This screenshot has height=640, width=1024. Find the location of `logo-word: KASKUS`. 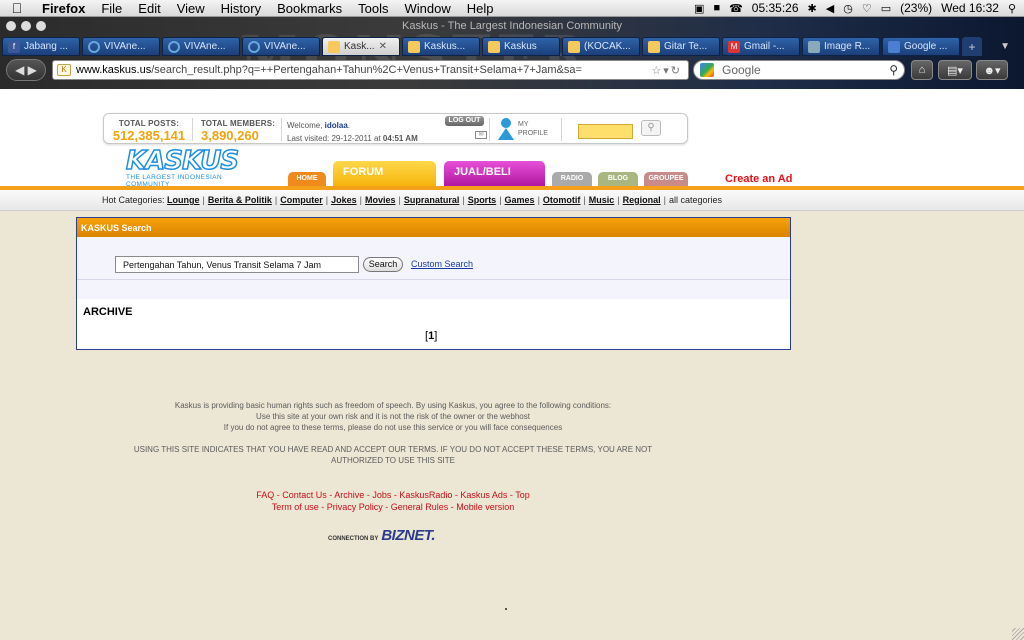

logo-word: KASKUS is located at coordinates (182, 161).